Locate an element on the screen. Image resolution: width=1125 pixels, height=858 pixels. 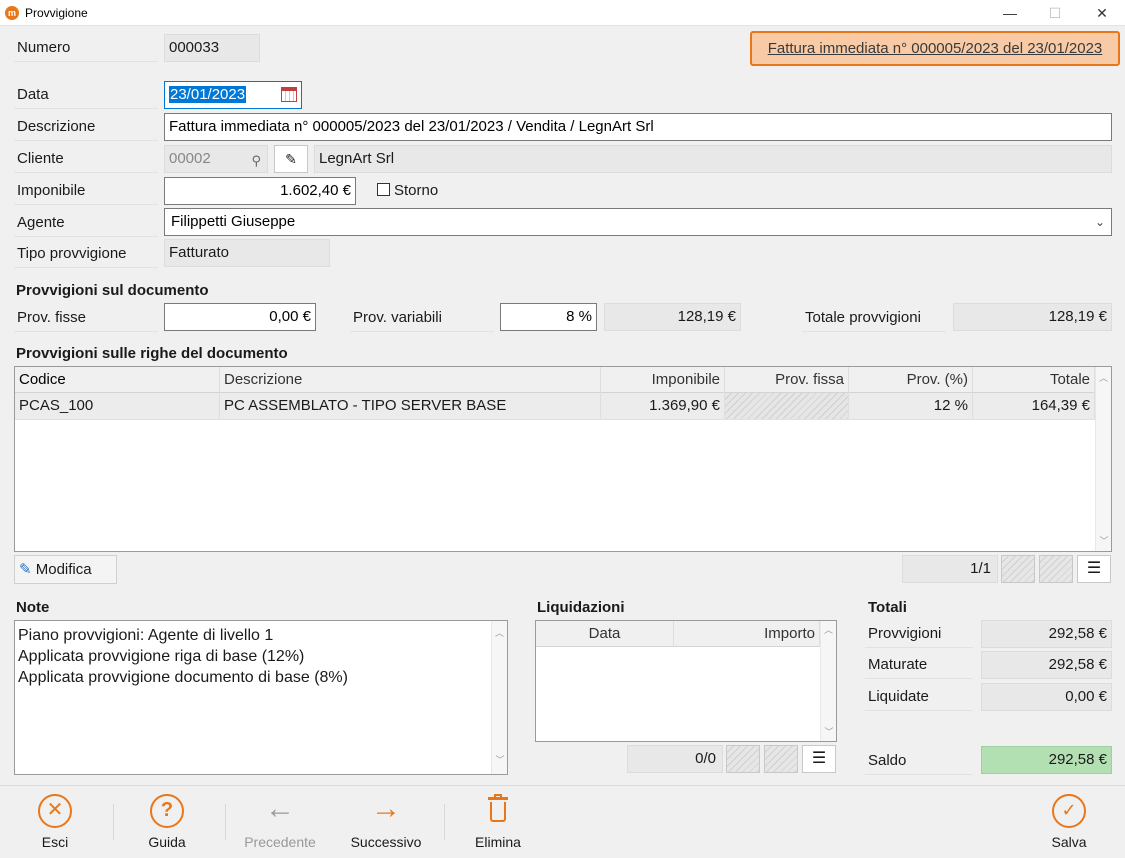
window-title: Provvigione is located at coordinates (56, 13).